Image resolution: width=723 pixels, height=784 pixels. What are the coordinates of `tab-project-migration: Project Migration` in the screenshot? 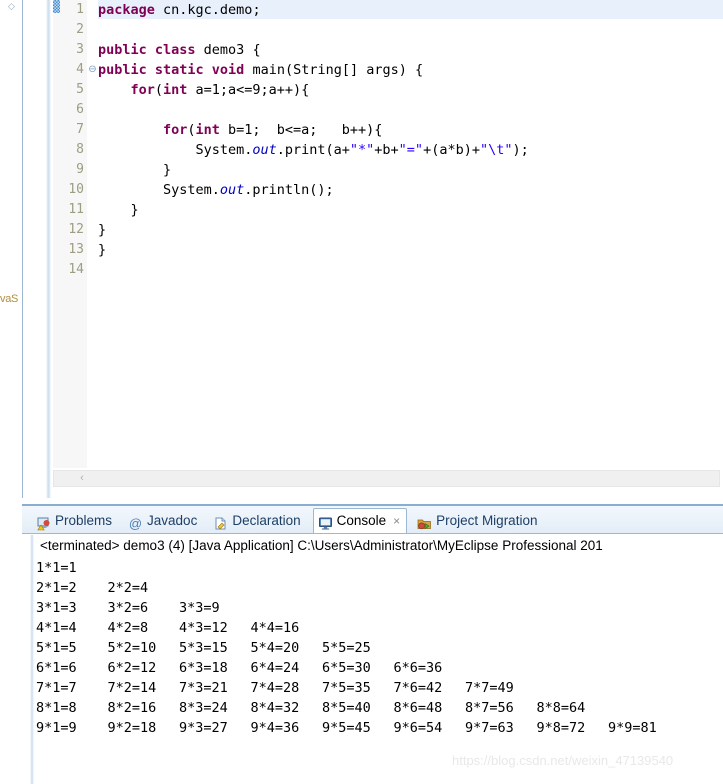 It's located at (478, 521).